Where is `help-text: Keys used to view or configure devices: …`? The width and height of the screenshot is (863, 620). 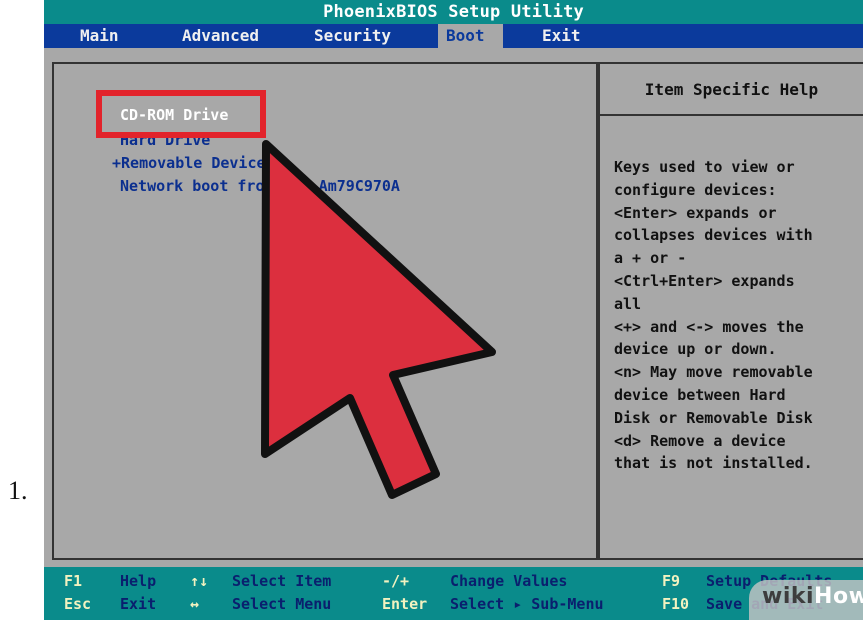
help-text: Keys used to view or configure devices: … is located at coordinates (738, 315).